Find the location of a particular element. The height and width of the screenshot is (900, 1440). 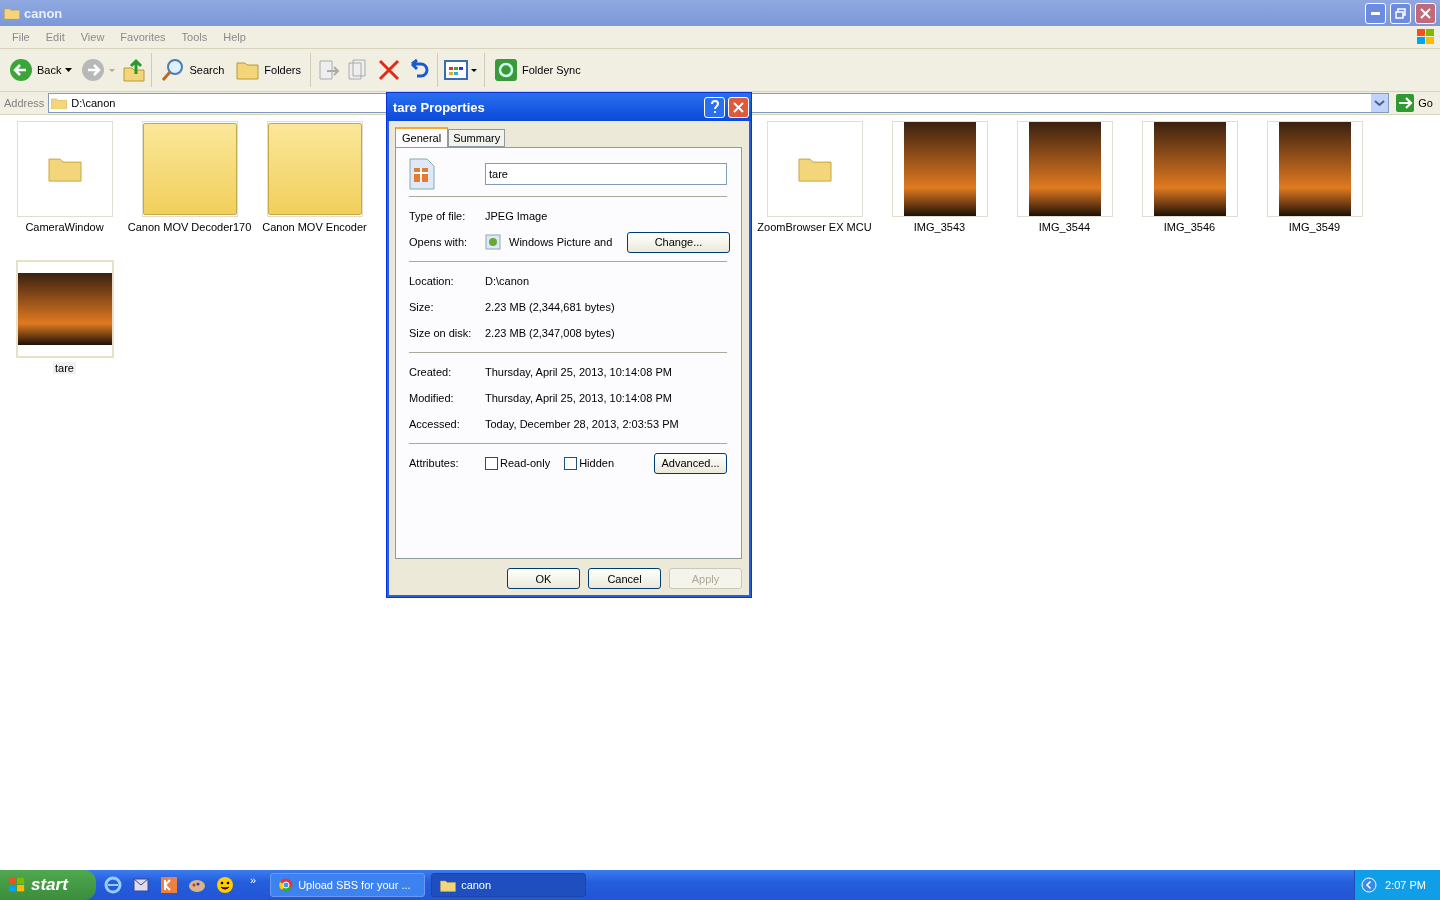

file-name: Canon MOV Decoder170 is located at coordinates (189, 227).